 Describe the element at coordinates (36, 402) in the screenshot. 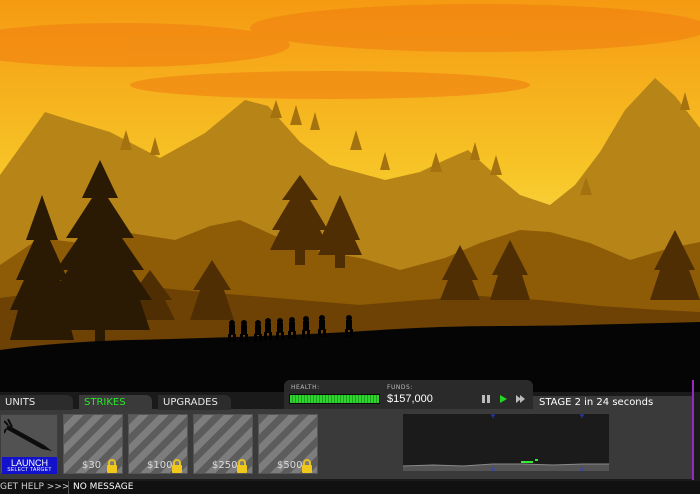

I see `tab-units: UNITS` at that location.